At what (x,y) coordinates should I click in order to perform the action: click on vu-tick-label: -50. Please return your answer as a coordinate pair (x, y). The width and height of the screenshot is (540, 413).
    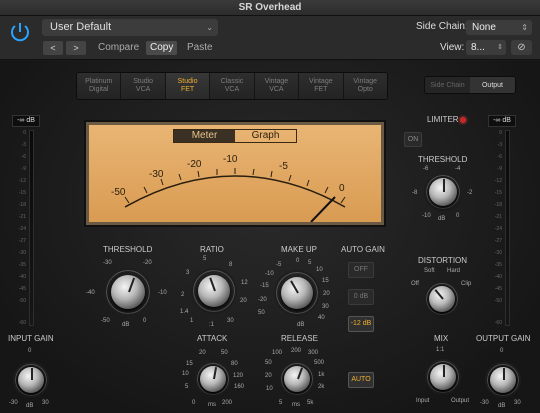
    Looking at the image, I should click on (118, 192).